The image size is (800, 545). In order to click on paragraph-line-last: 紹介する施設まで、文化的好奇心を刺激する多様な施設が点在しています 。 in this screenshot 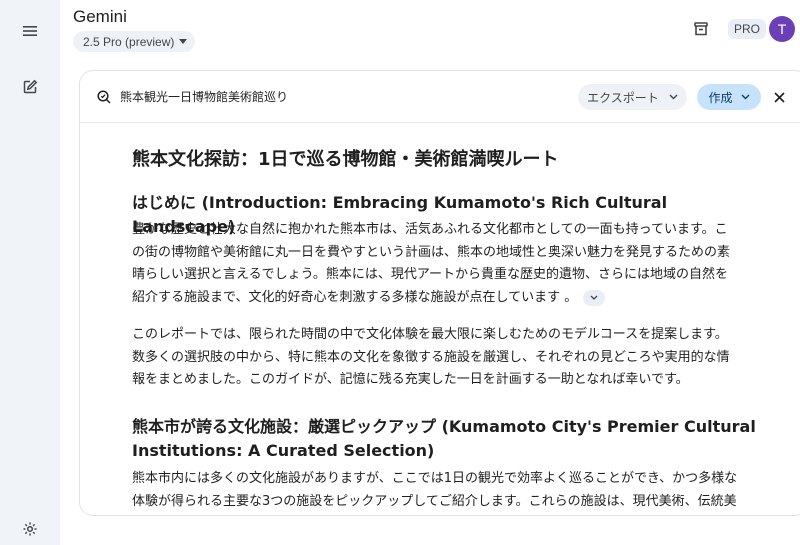, I will do `click(435, 298)`.